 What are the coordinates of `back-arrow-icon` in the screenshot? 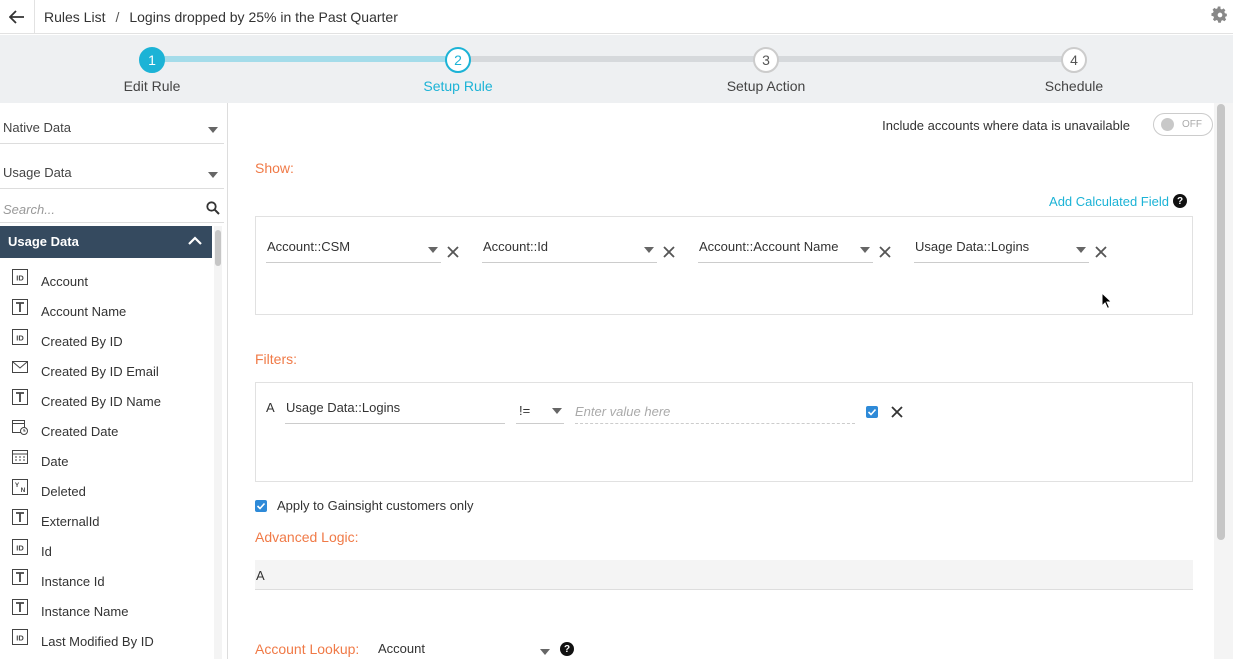 It's located at (17, 17).